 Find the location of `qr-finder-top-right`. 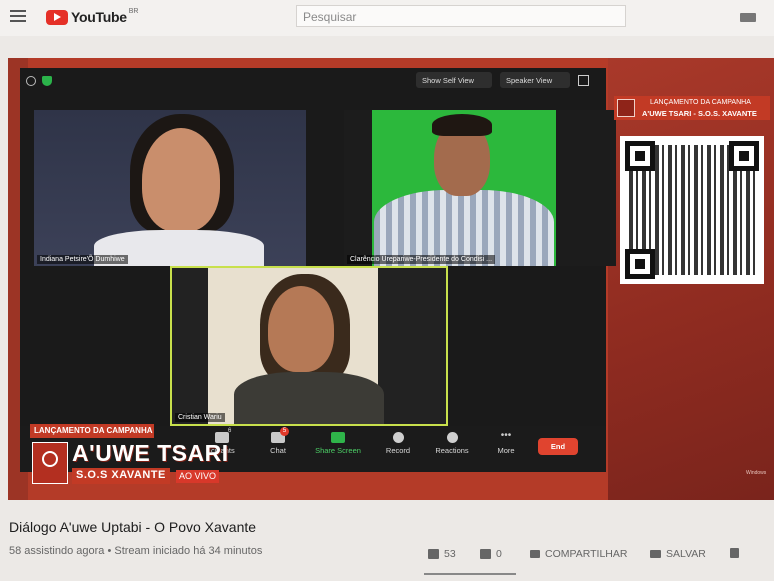

qr-finder-top-right is located at coordinates (744, 156).